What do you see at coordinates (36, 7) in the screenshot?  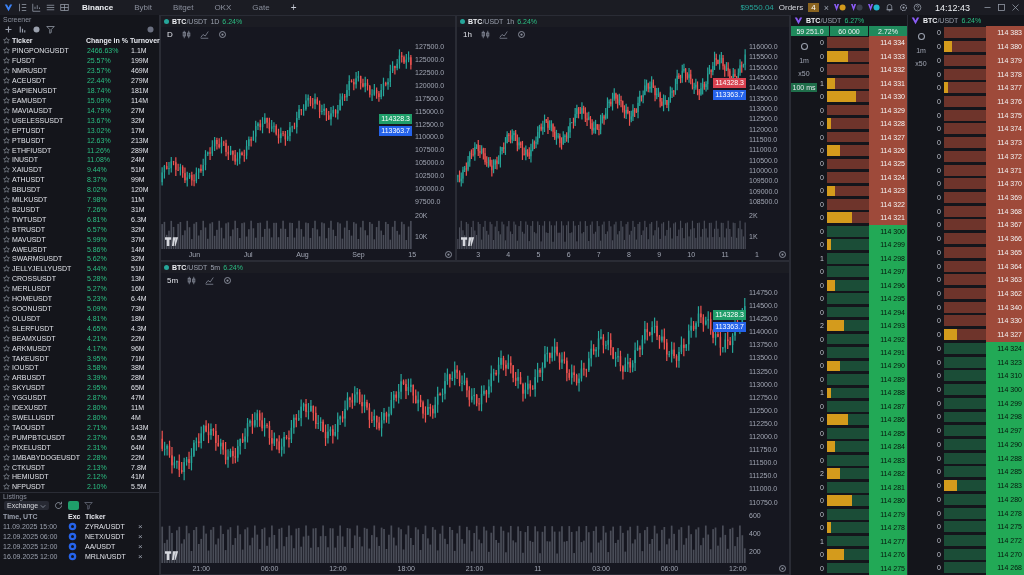 I see `chart-icon` at bounding box center [36, 7].